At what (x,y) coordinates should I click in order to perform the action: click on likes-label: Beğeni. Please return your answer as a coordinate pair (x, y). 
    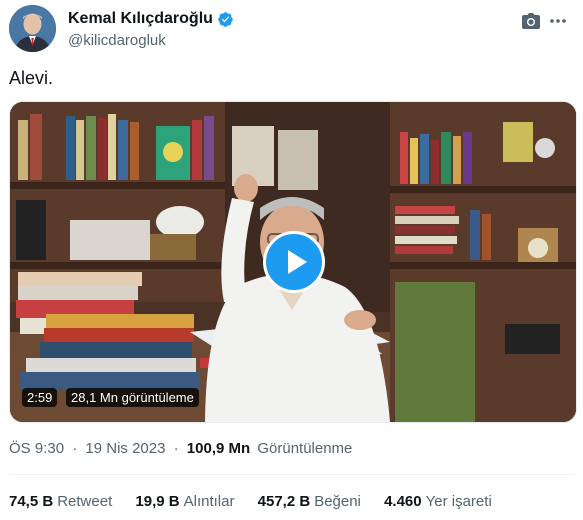
    Looking at the image, I should click on (337, 501).